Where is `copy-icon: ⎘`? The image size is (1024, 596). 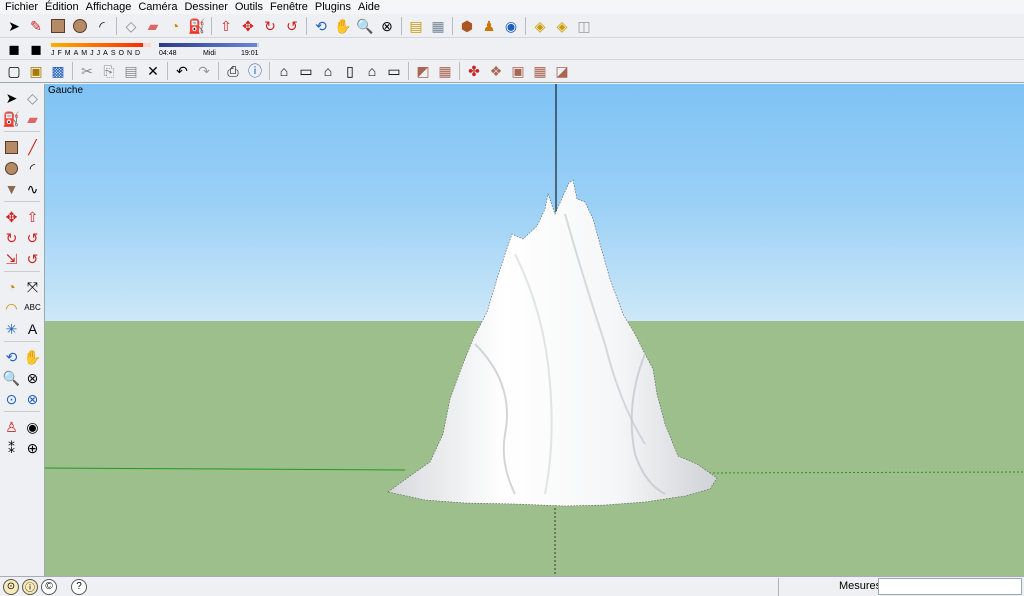 copy-icon: ⎘ is located at coordinates (109, 71).